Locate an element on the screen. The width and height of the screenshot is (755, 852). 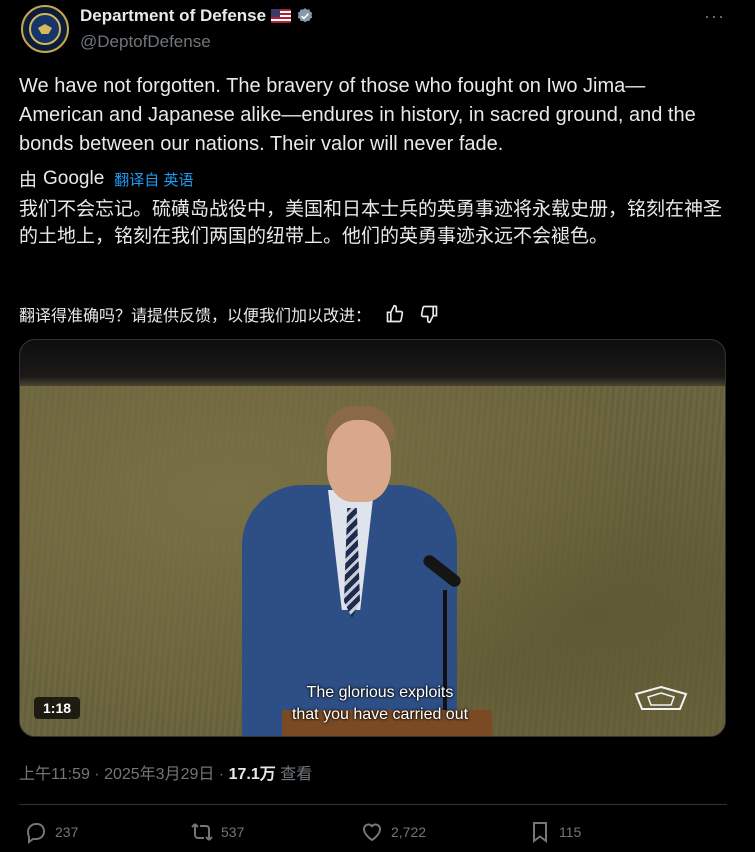
like-button: 2,722 is located at coordinates (393, 832).